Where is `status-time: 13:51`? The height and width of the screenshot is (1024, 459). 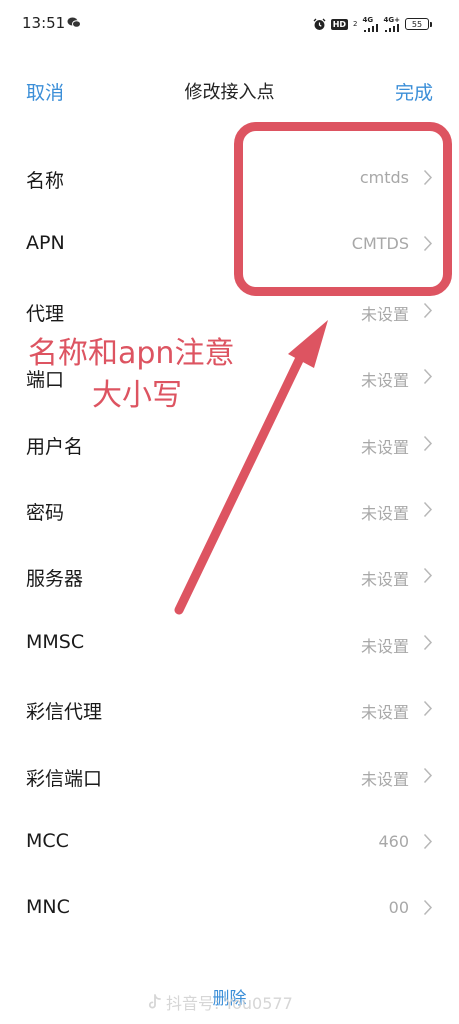
status-time: 13:51 is located at coordinates (44, 23).